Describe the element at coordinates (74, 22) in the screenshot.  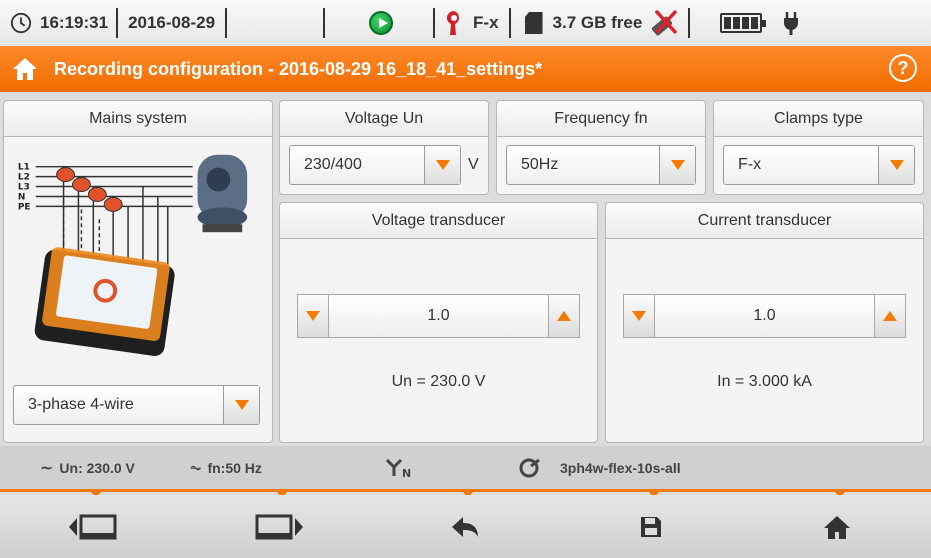
I see `status-time: 16:19:31` at that location.